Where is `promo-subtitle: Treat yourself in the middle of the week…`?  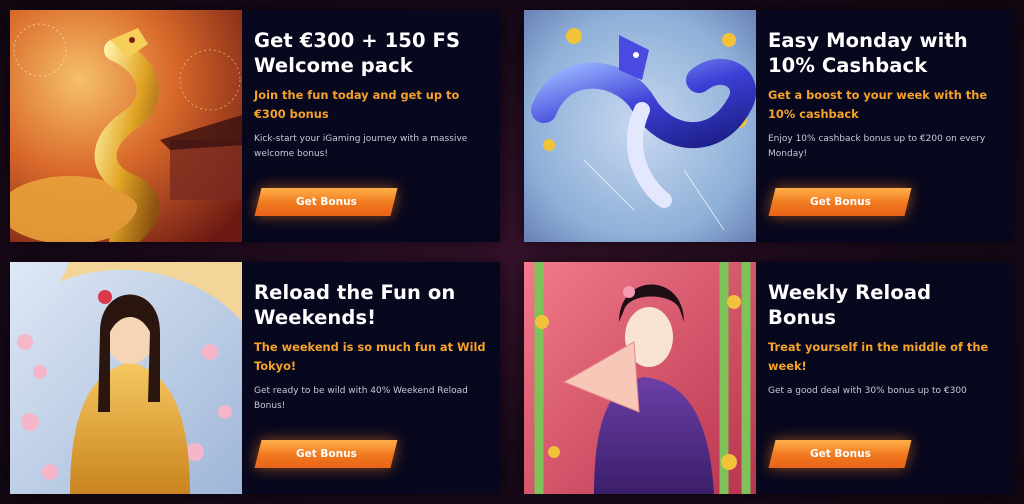 promo-subtitle: Treat yourself in the middle of the week… is located at coordinates (878, 356).